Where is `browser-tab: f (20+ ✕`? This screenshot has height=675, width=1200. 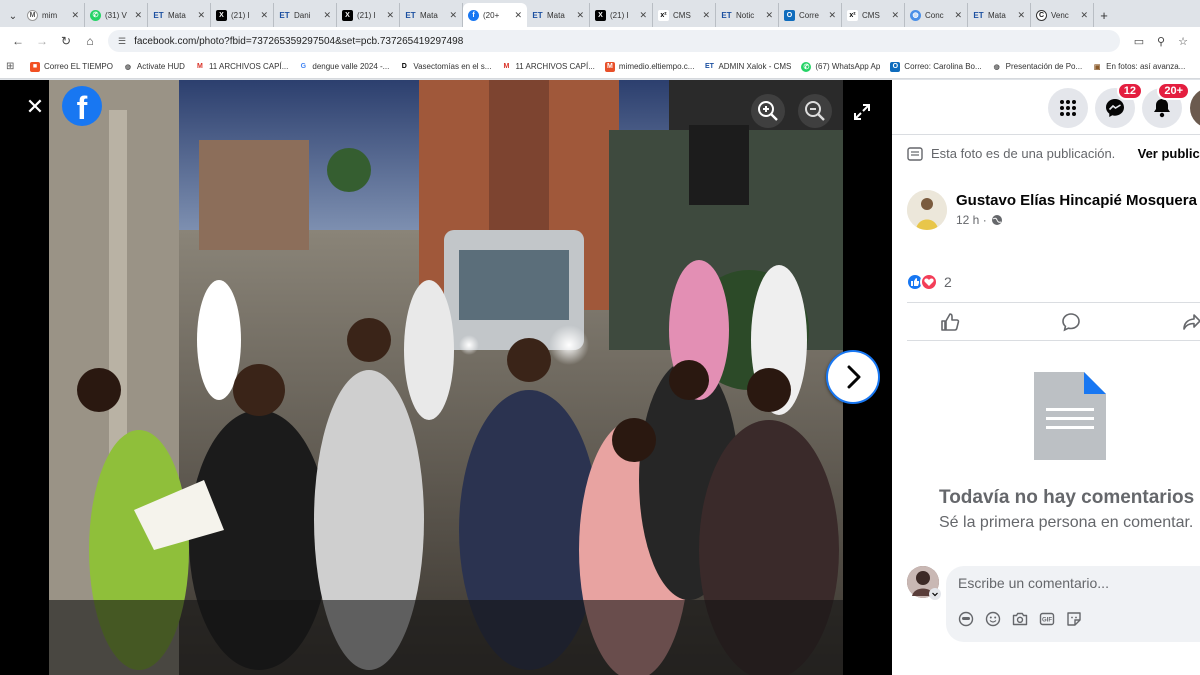 browser-tab: f (20+ ✕ is located at coordinates (495, 15).